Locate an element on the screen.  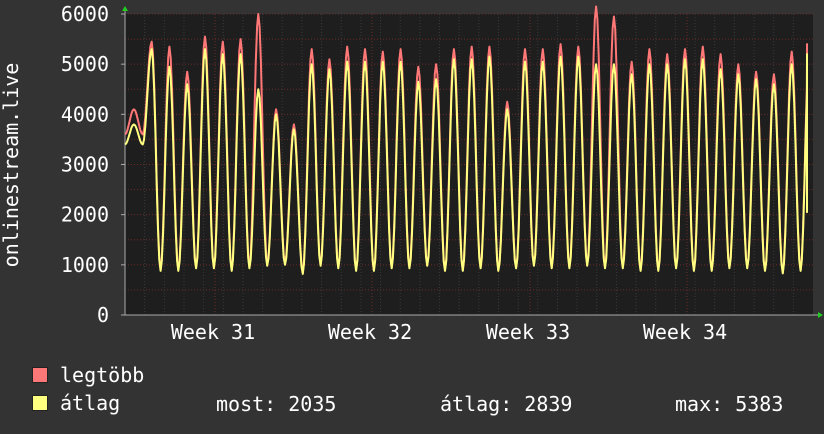
stat-average: átlag: 2839 is located at coordinates (506, 404).